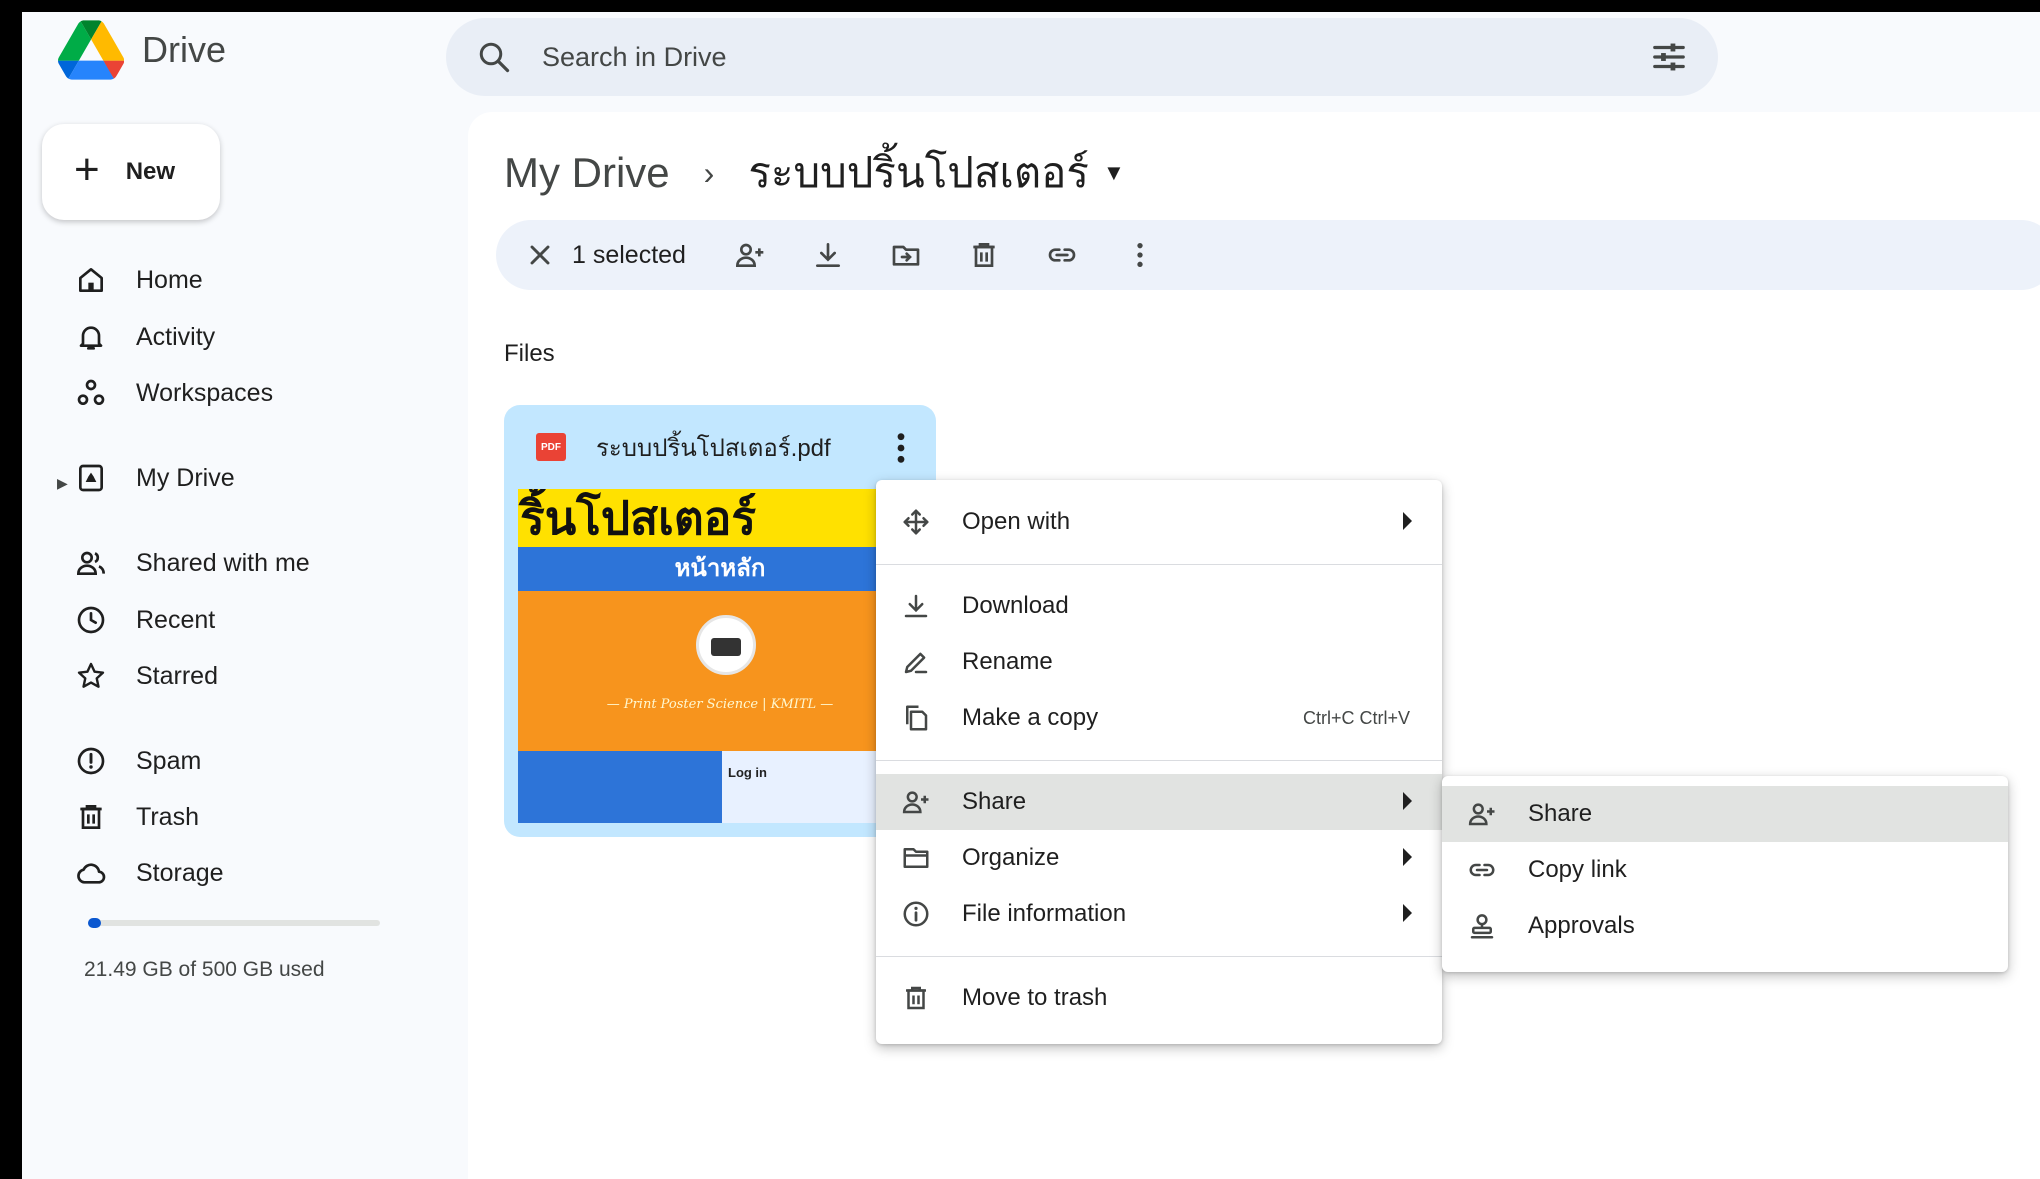 The height and width of the screenshot is (1179, 2040). Describe the element at coordinates (169, 760) in the screenshot. I see `sidebar-item-label: Spam` at that location.